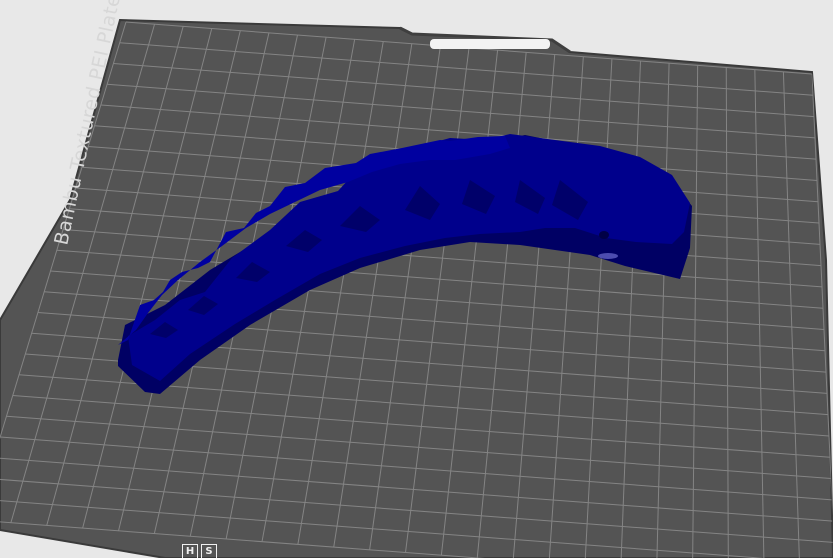  I want to click on bottom-badge: H S, so click(199, 551).